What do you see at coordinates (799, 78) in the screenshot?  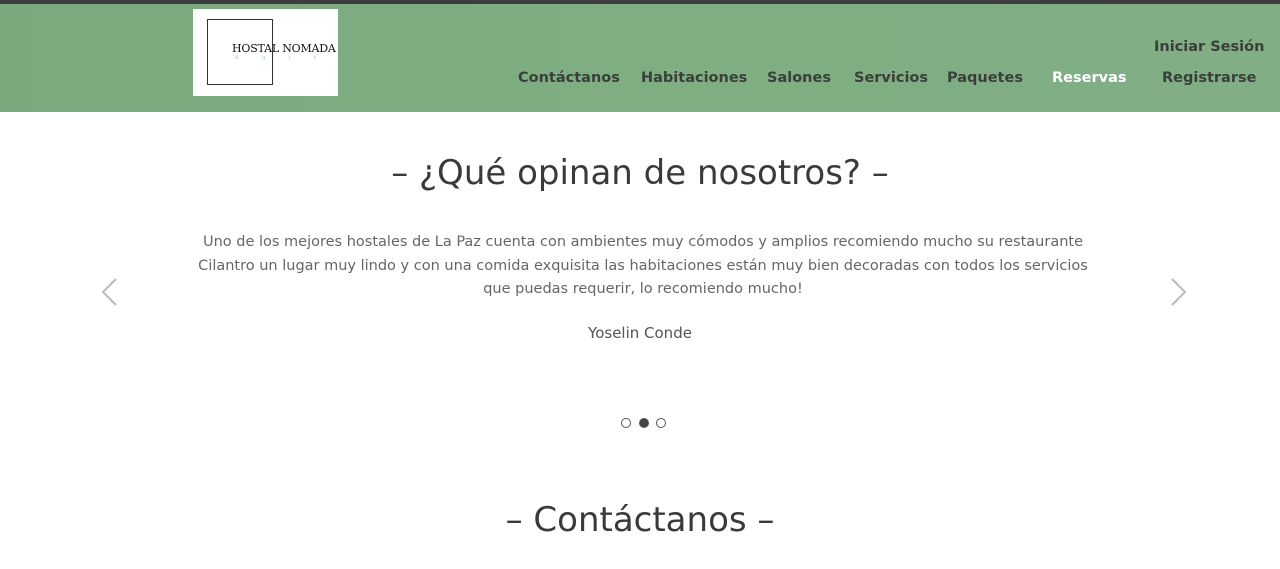 I see `nav-item-salones: Salones` at bounding box center [799, 78].